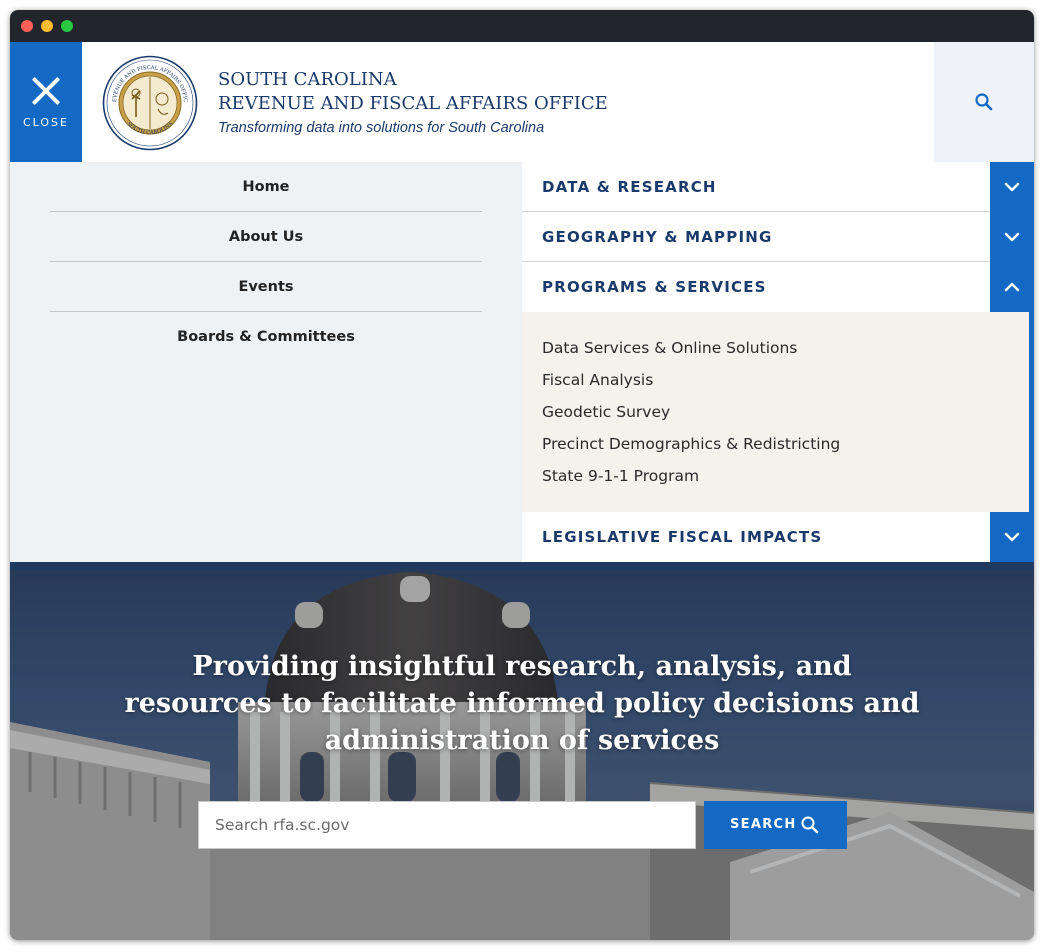 This screenshot has width=1044, height=952. Describe the element at coordinates (307, 79) in the screenshot. I see `org-name-line1: SOUTH CAROLINA` at that location.